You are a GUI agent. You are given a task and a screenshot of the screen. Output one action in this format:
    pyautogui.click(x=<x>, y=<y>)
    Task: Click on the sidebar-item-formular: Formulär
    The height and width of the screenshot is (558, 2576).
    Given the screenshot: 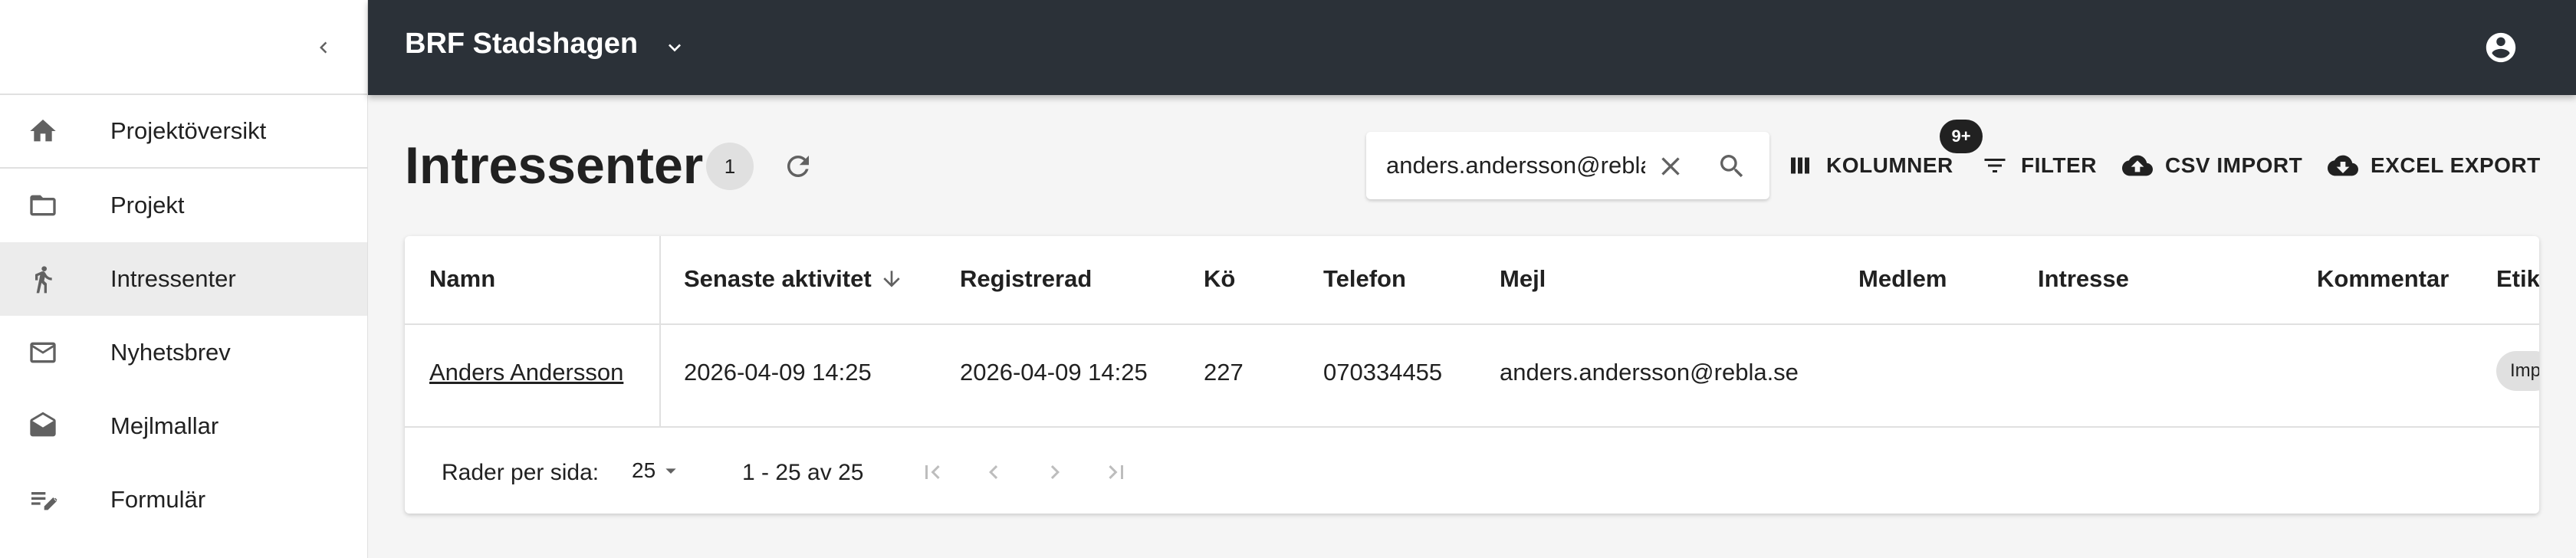 What is the action you would take?
    pyautogui.click(x=184, y=500)
    